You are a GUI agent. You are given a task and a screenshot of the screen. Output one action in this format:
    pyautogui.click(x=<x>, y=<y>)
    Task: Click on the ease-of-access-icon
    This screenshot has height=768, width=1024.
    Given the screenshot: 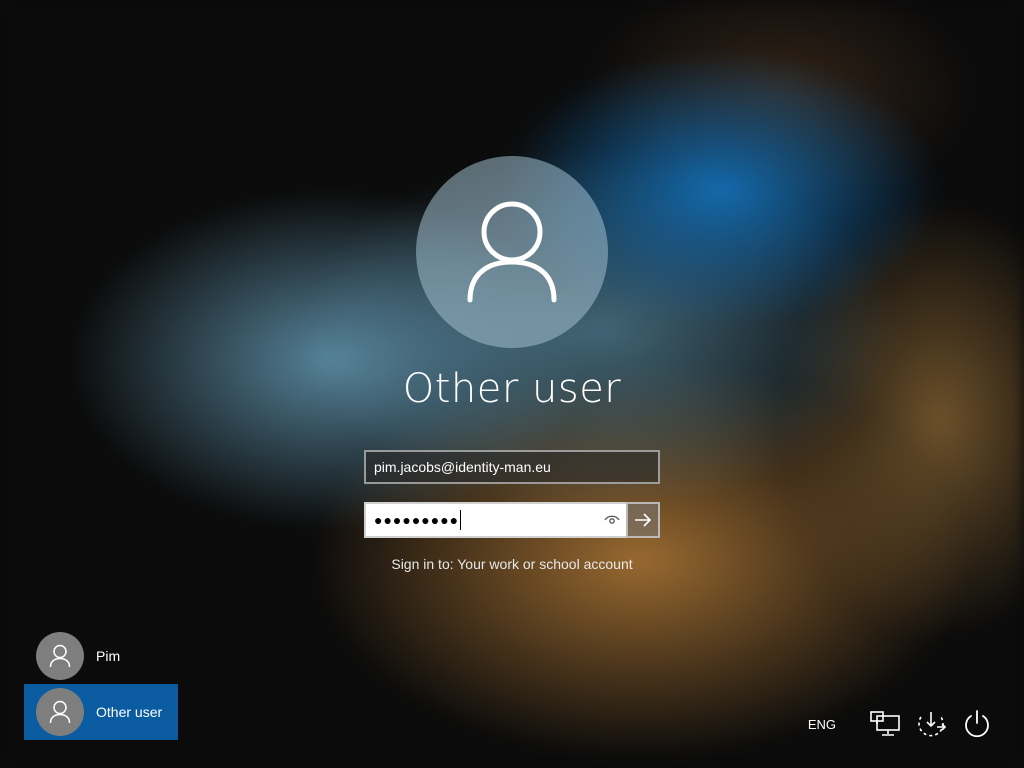 What is the action you would take?
    pyautogui.click(x=932, y=724)
    